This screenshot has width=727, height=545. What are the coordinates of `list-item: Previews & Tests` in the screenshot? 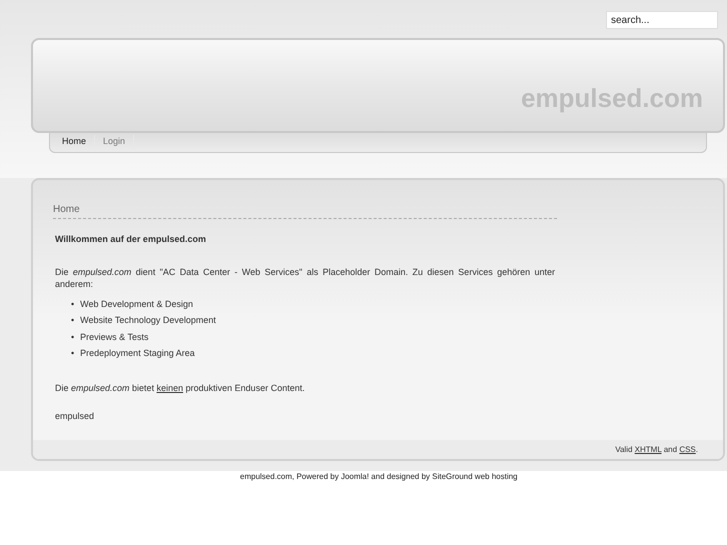 It's located at (114, 337).